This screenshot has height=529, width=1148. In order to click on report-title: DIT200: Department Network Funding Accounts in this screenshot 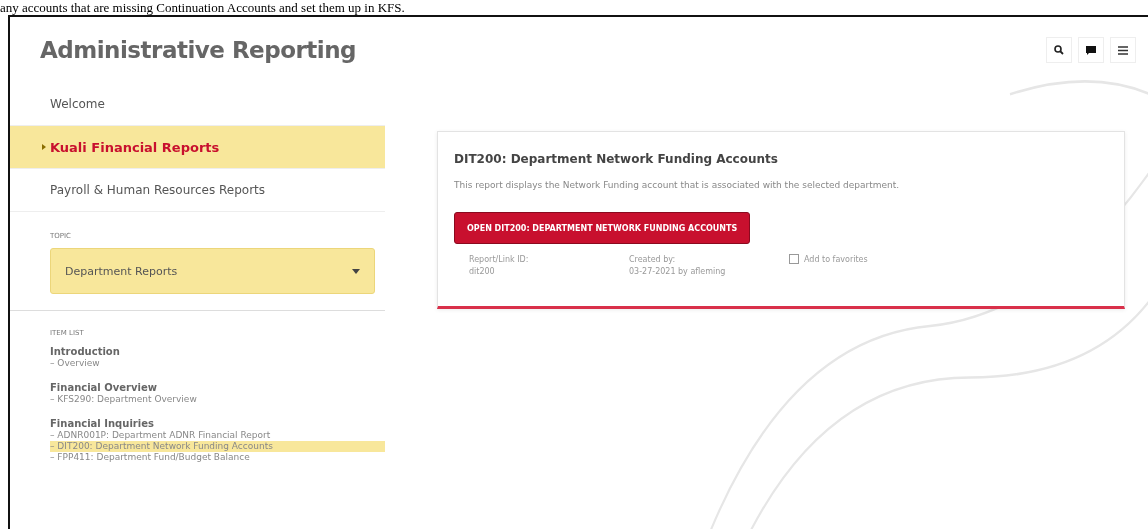, I will do `click(616, 159)`.